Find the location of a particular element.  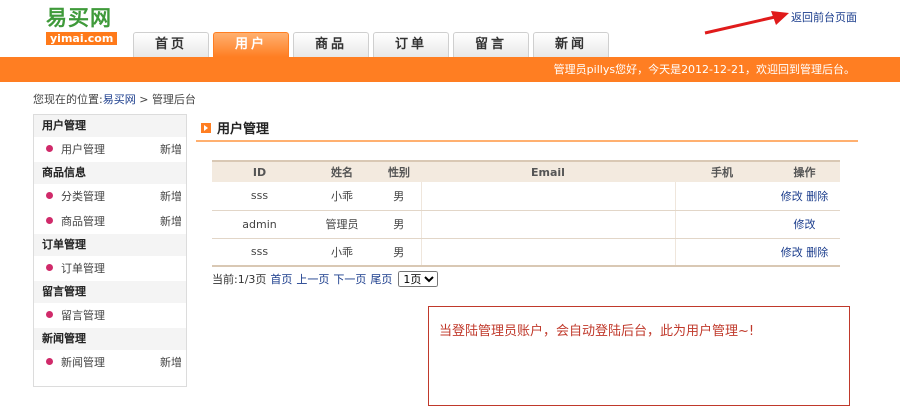

sidebar-item: 新闻管理 新增 is located at coordinates (110, 362).